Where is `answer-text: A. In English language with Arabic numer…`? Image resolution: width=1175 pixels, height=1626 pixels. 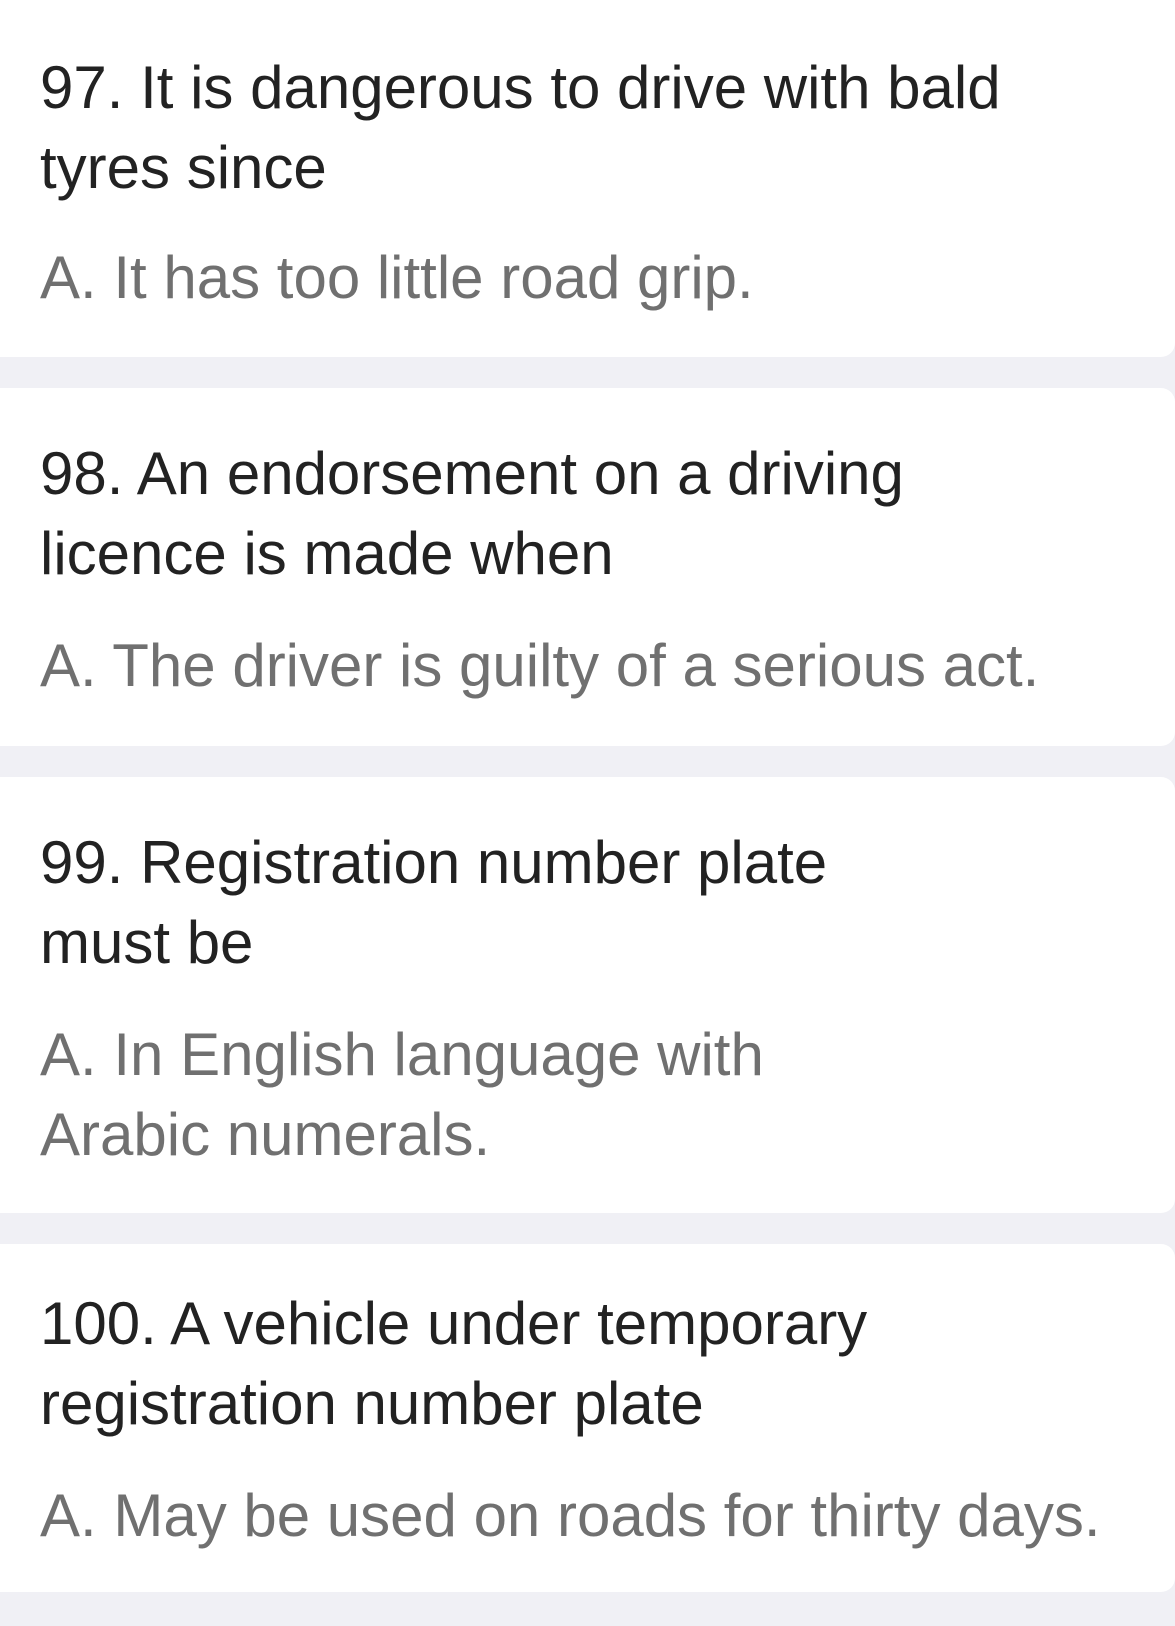
answer-text: A. In English language with Arabic numer… is located at coordinates (402, 1094).